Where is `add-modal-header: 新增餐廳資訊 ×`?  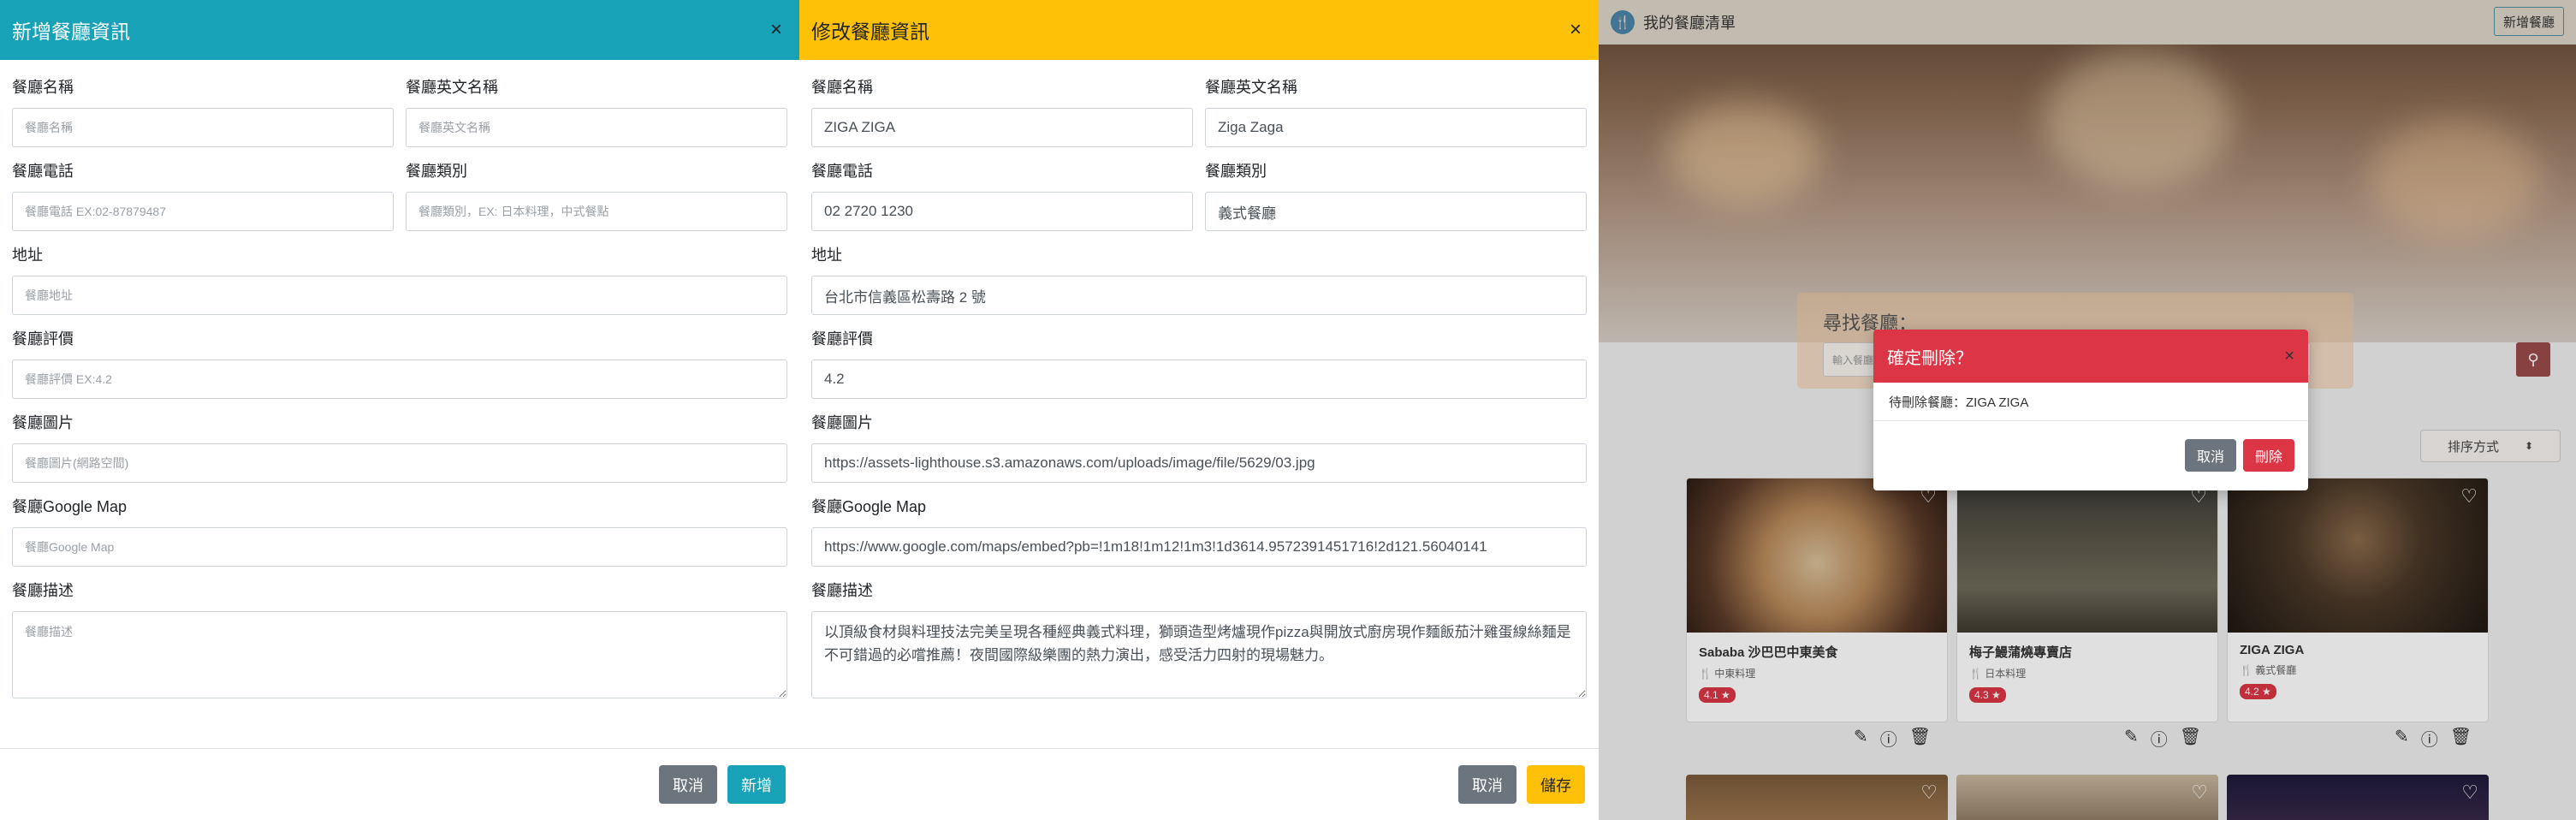 add-modal-header: 新增餐廳資訊 × is located at coordinates (399, 30).